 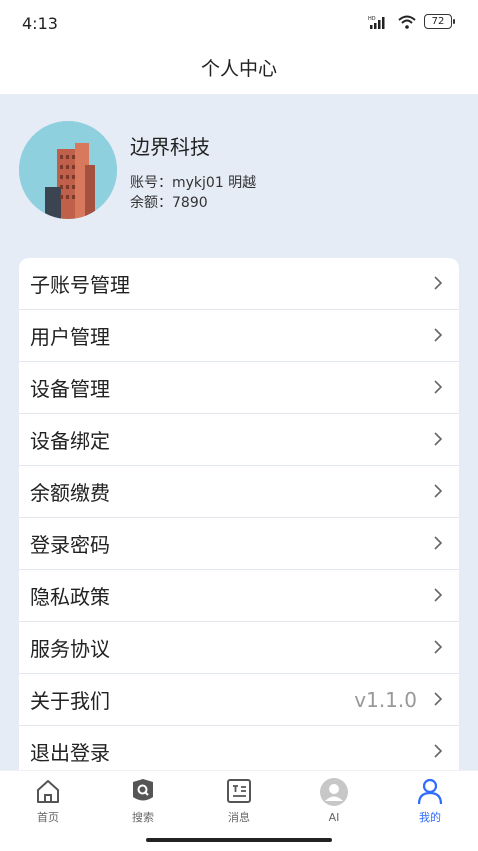 I want to click on home-indicator, so click(x=239, y=840).